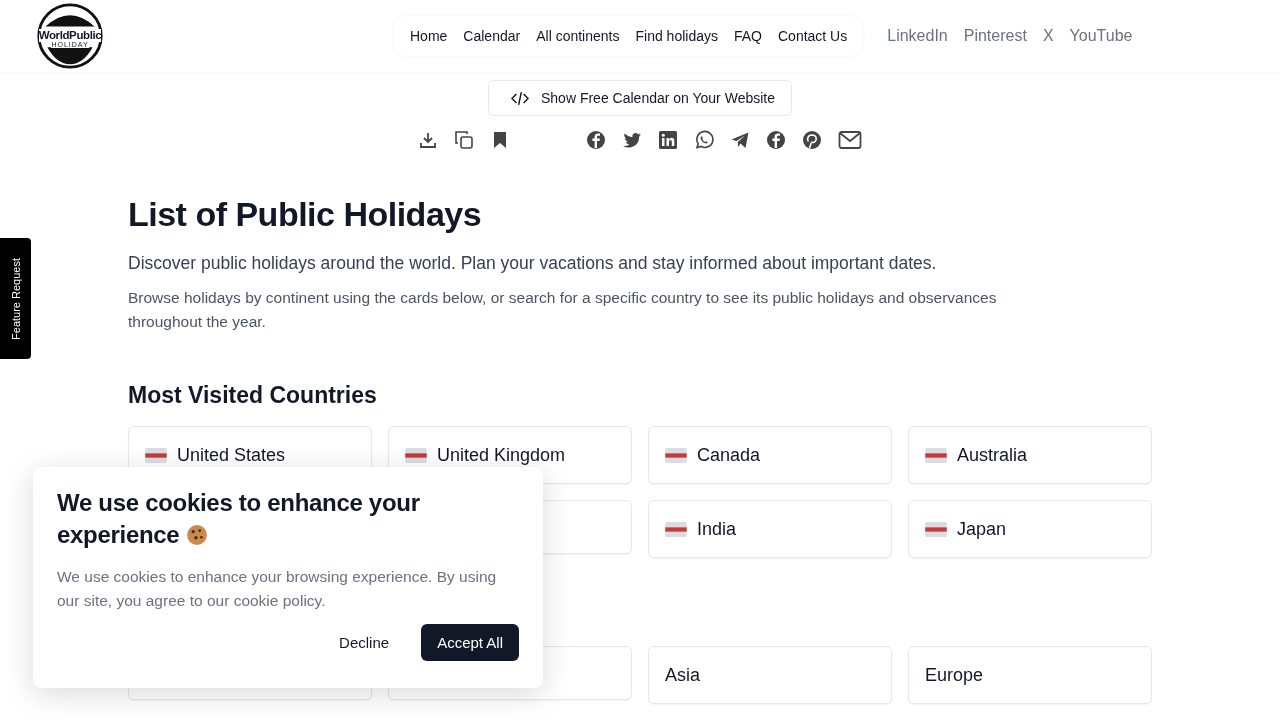  I want to click on continent-card: Asia, so click(770, 675).